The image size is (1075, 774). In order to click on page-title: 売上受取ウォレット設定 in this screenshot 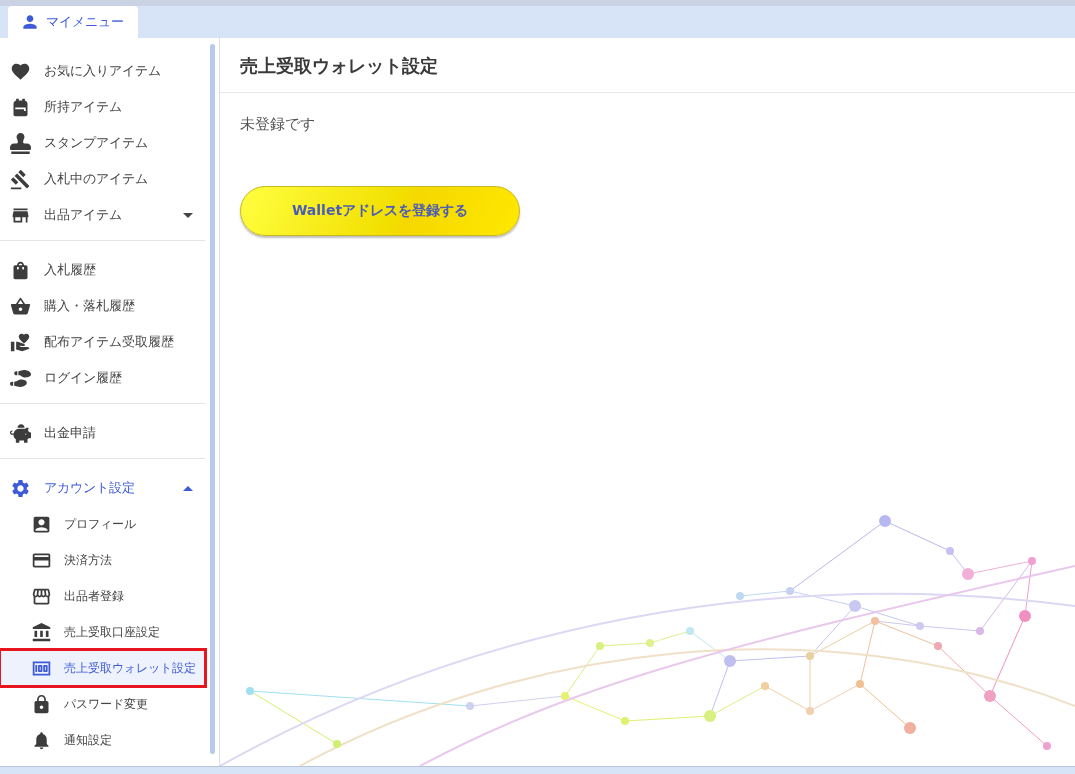, I will do `click(339, 65)`.